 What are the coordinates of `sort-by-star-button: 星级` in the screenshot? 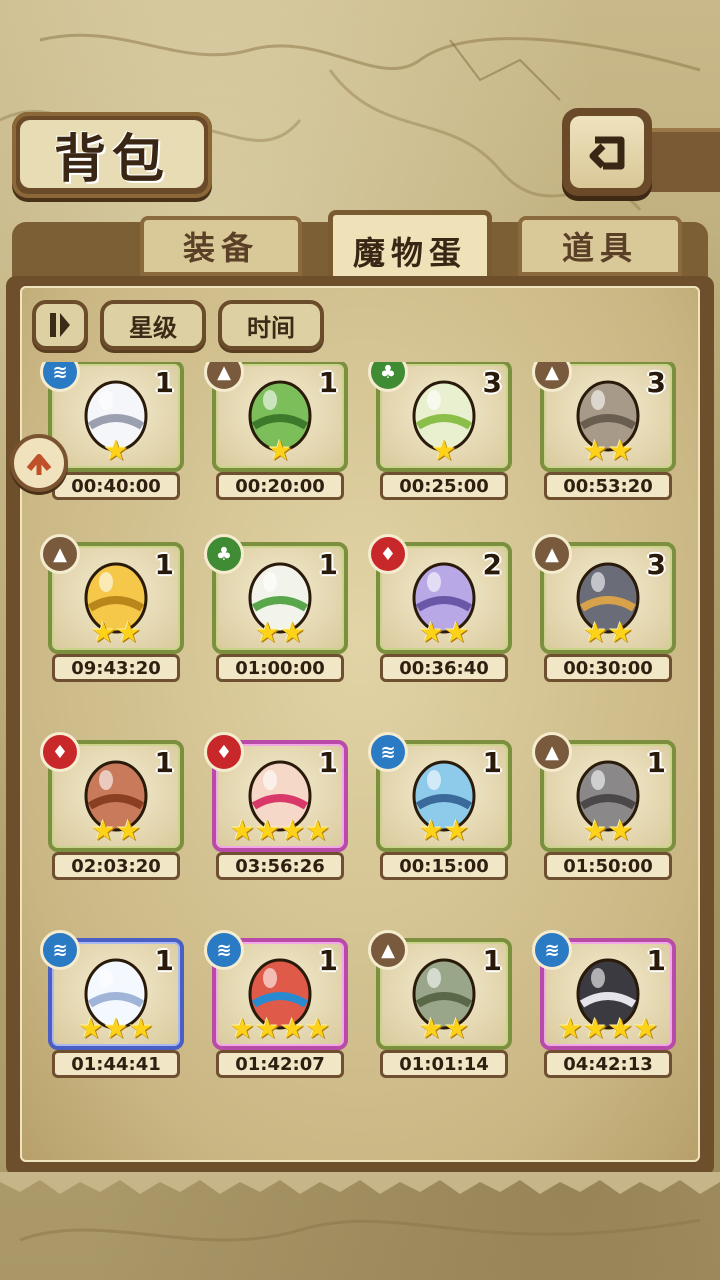 It's located at (153, 325).